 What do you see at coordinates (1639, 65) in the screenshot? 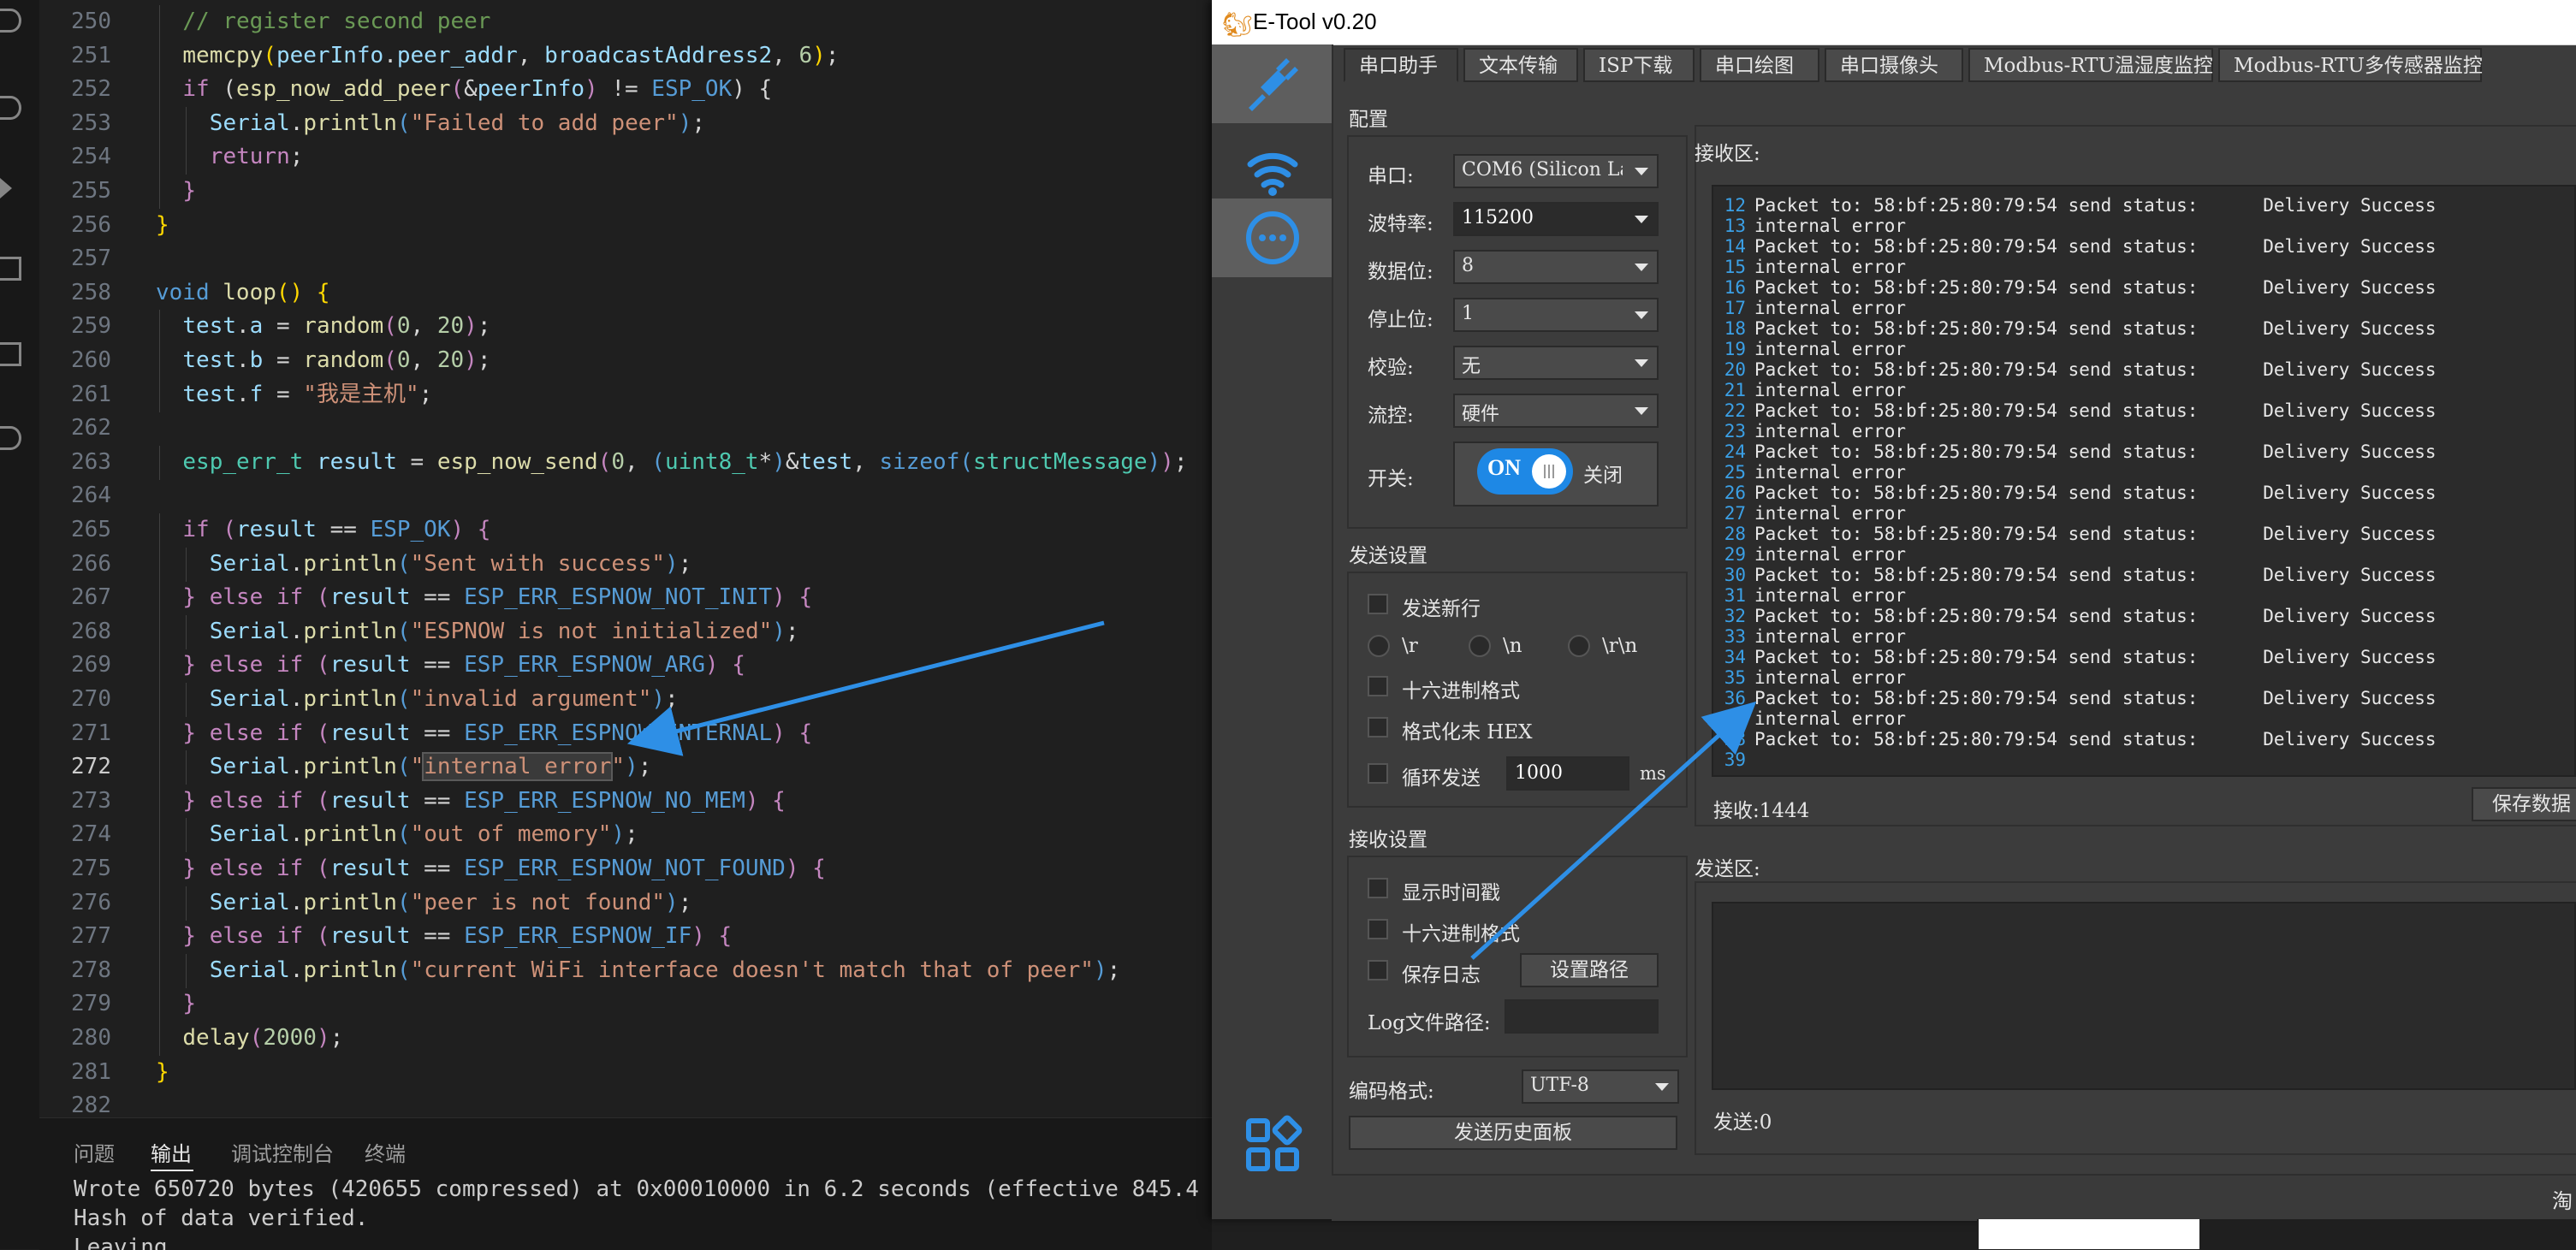
I see `tab-isp-download: ISP下载` at bounding box center [1639, 65].